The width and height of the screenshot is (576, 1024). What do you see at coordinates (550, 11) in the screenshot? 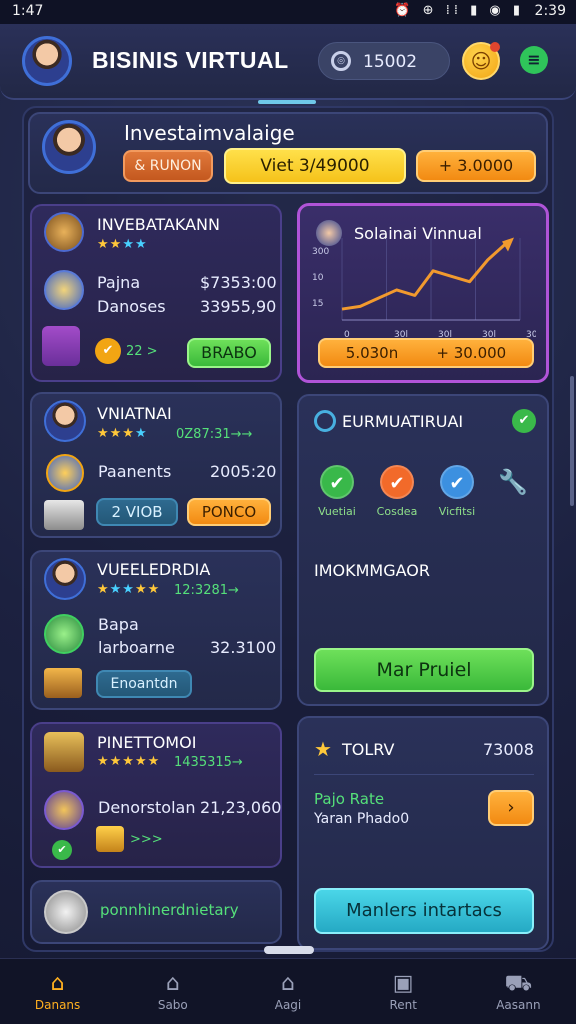
I see `status-time-right: 2:39` at bounding box center [550, 11].